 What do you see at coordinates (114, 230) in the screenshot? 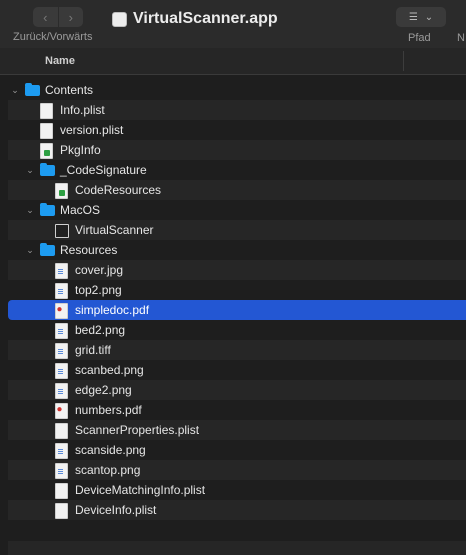
I see `list-item-label: VirtualScanner` at bounding box center [114, 230].